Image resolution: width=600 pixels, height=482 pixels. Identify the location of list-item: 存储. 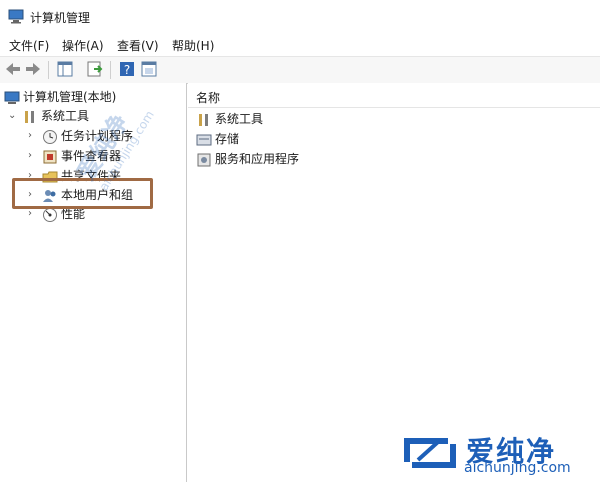
(217, 139).